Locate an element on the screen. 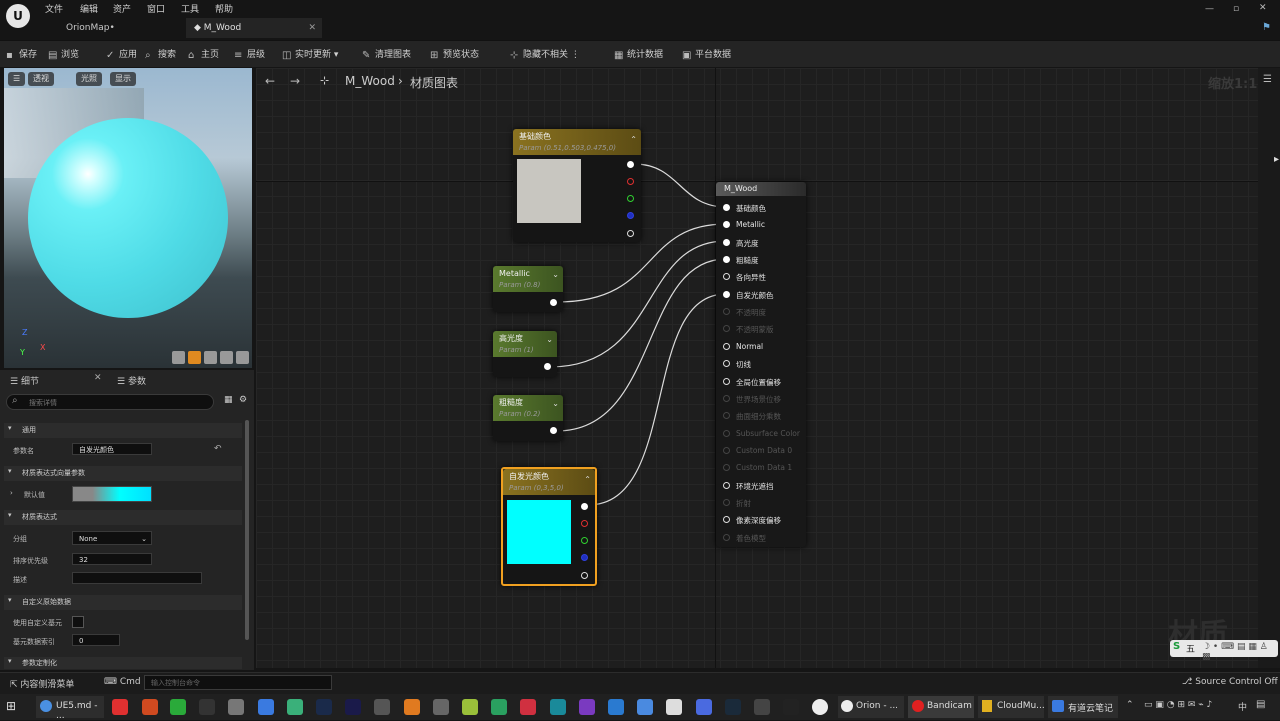 The image size is (1280, 721). notification-center-icon: ▤ is located at coordinates (1260, 704).